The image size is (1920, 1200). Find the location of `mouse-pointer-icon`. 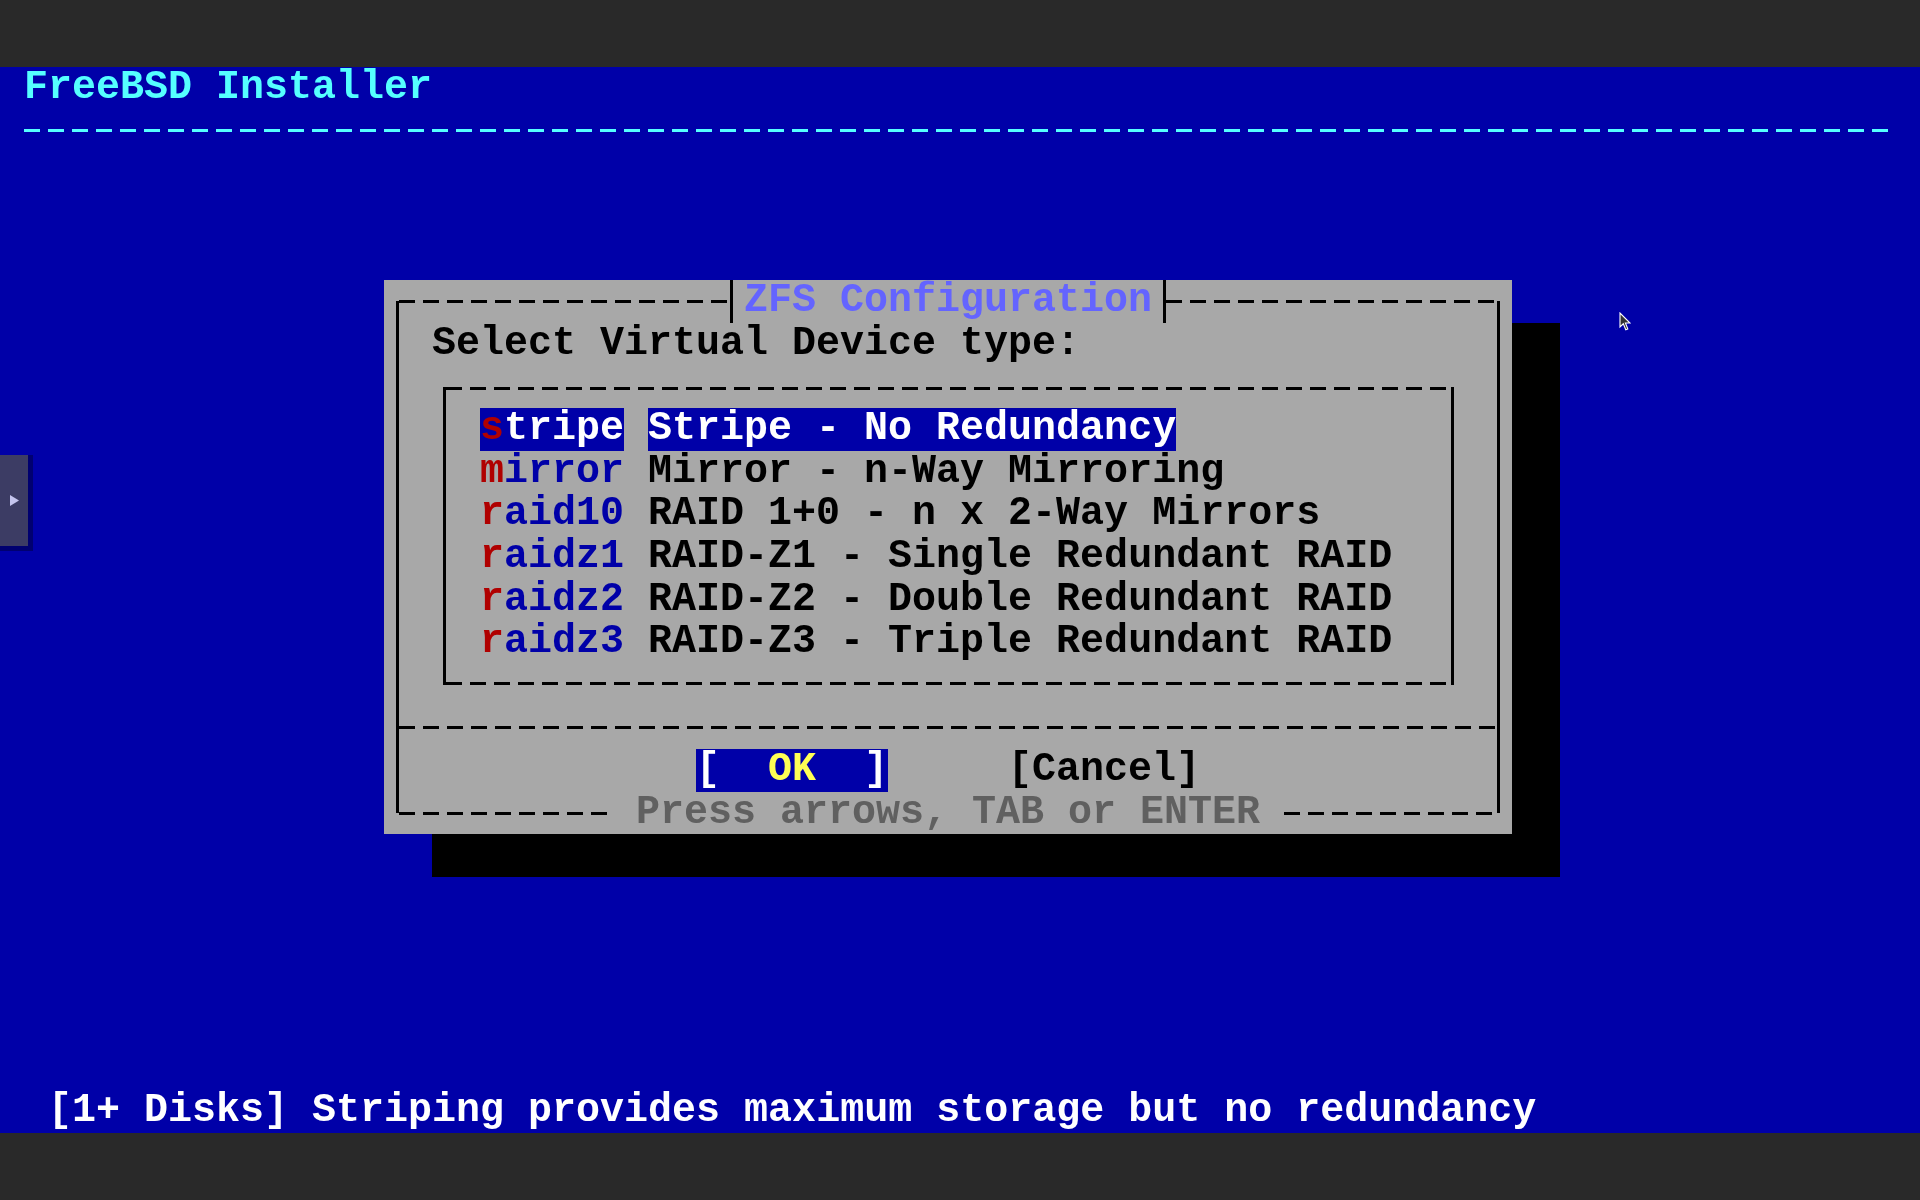

mouse-pointer-icon is located at coordinates (1625, 321).